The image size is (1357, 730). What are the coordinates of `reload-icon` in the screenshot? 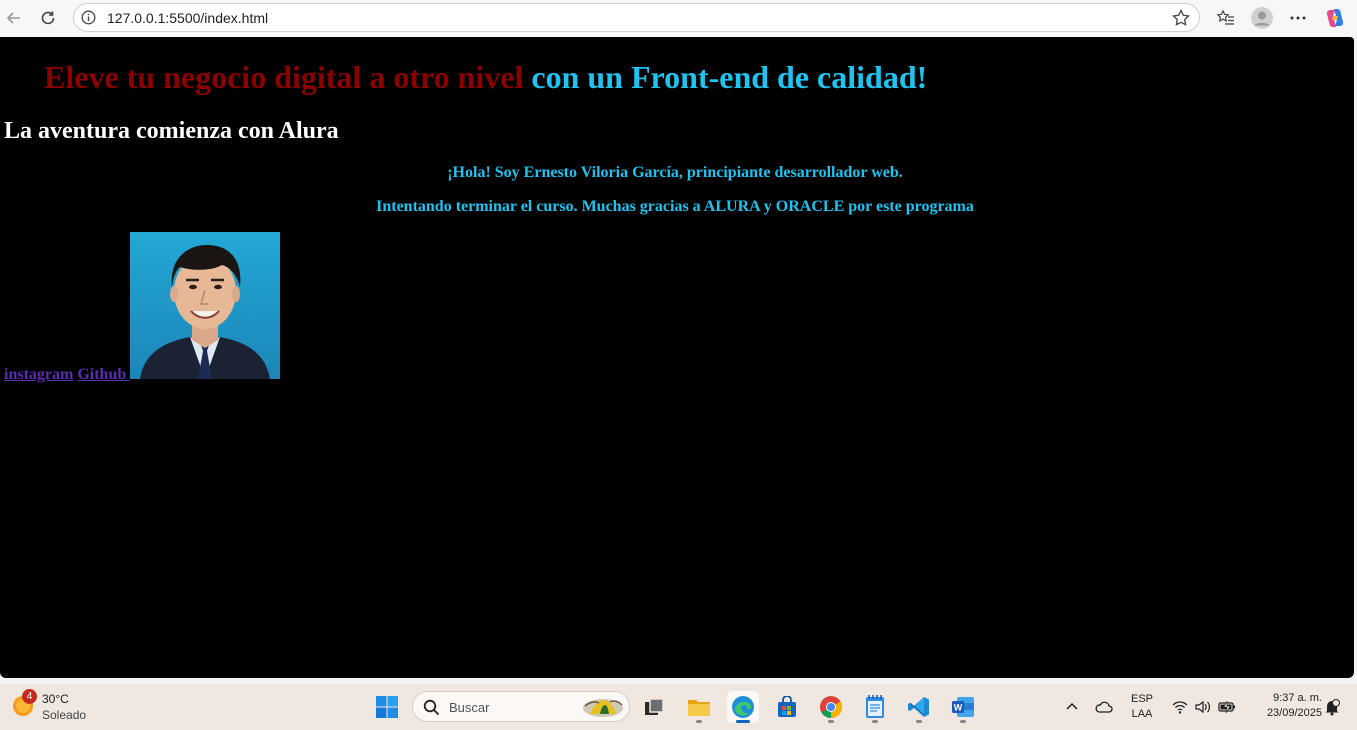 It's located at (48, 18).